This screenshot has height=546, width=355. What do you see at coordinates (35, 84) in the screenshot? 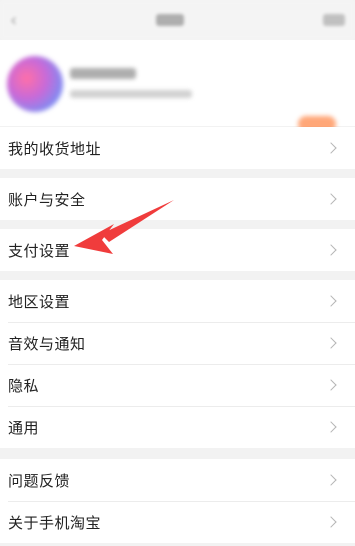
I see `avatar` at bounding box center [35, 84].